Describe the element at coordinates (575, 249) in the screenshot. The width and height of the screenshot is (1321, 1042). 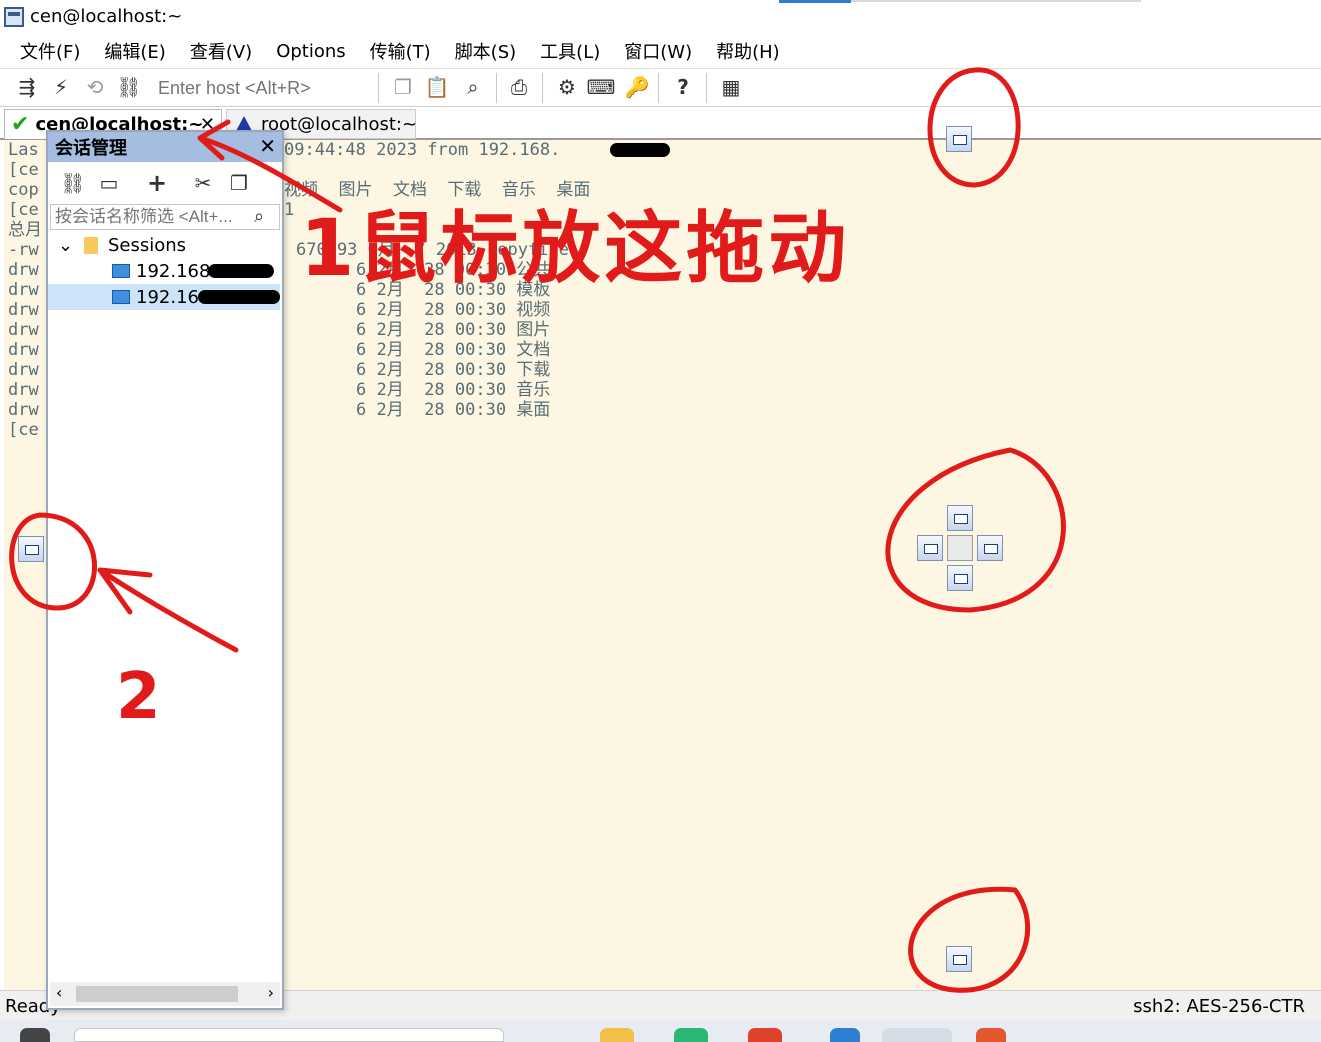
I see `annotation-instruction-text: 1鼠标放这拖动` at that location.